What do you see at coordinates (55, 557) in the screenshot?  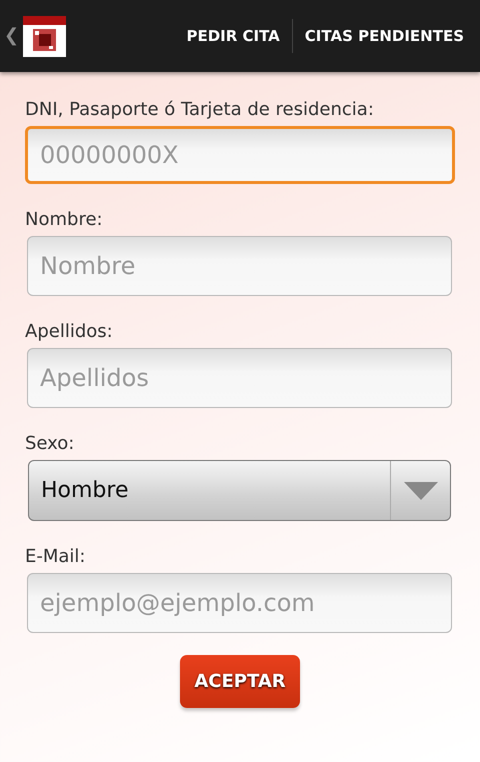 I see `field-label: E-Mail:` at bounding box center [55, 557].